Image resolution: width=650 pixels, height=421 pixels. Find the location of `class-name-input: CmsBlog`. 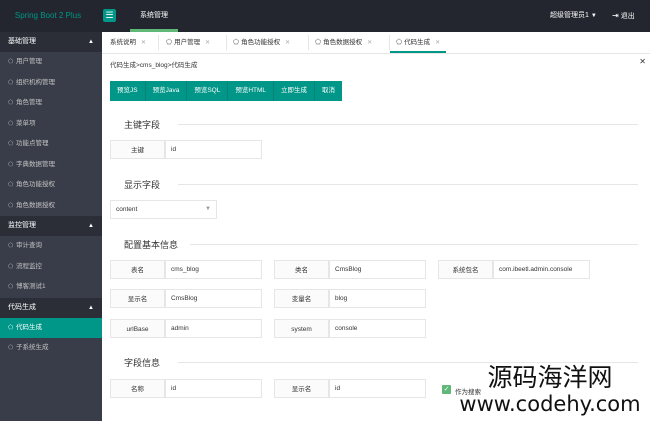

class-name-input: CmsBlog is located at coordinates (377, 269).